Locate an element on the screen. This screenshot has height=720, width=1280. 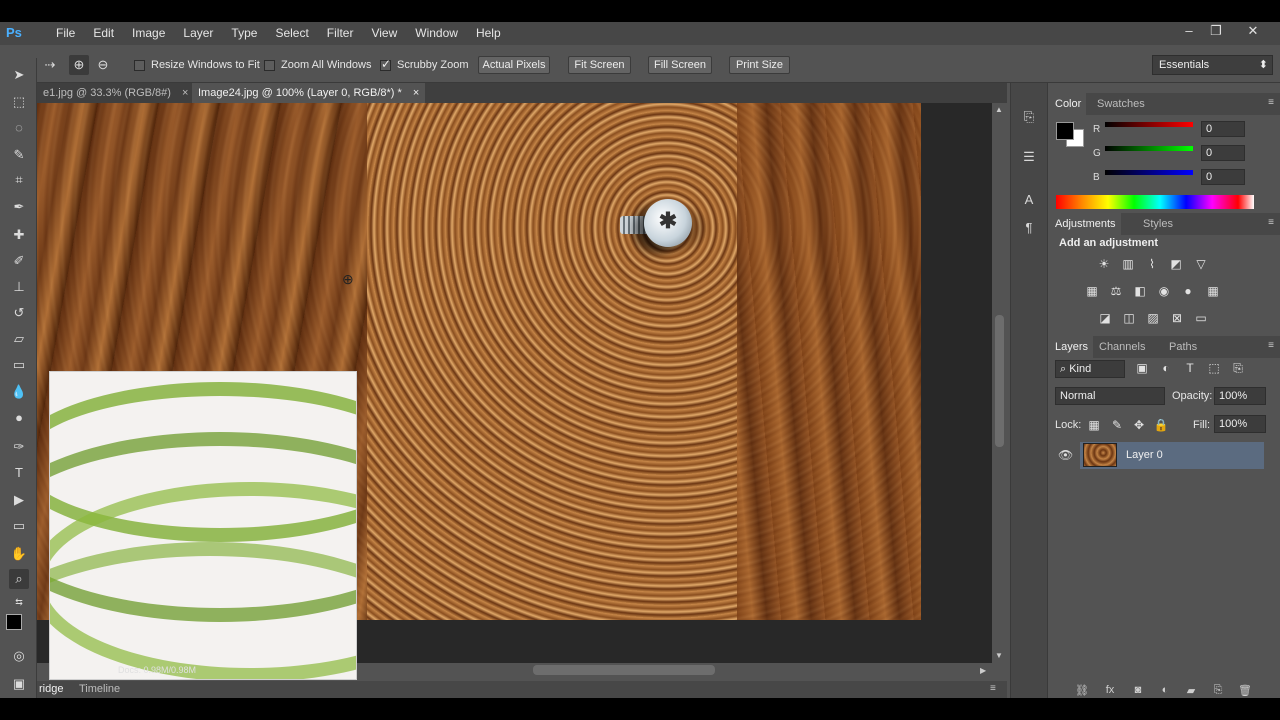
timeline-tab: Timeline is located at coordinates (99, 689).